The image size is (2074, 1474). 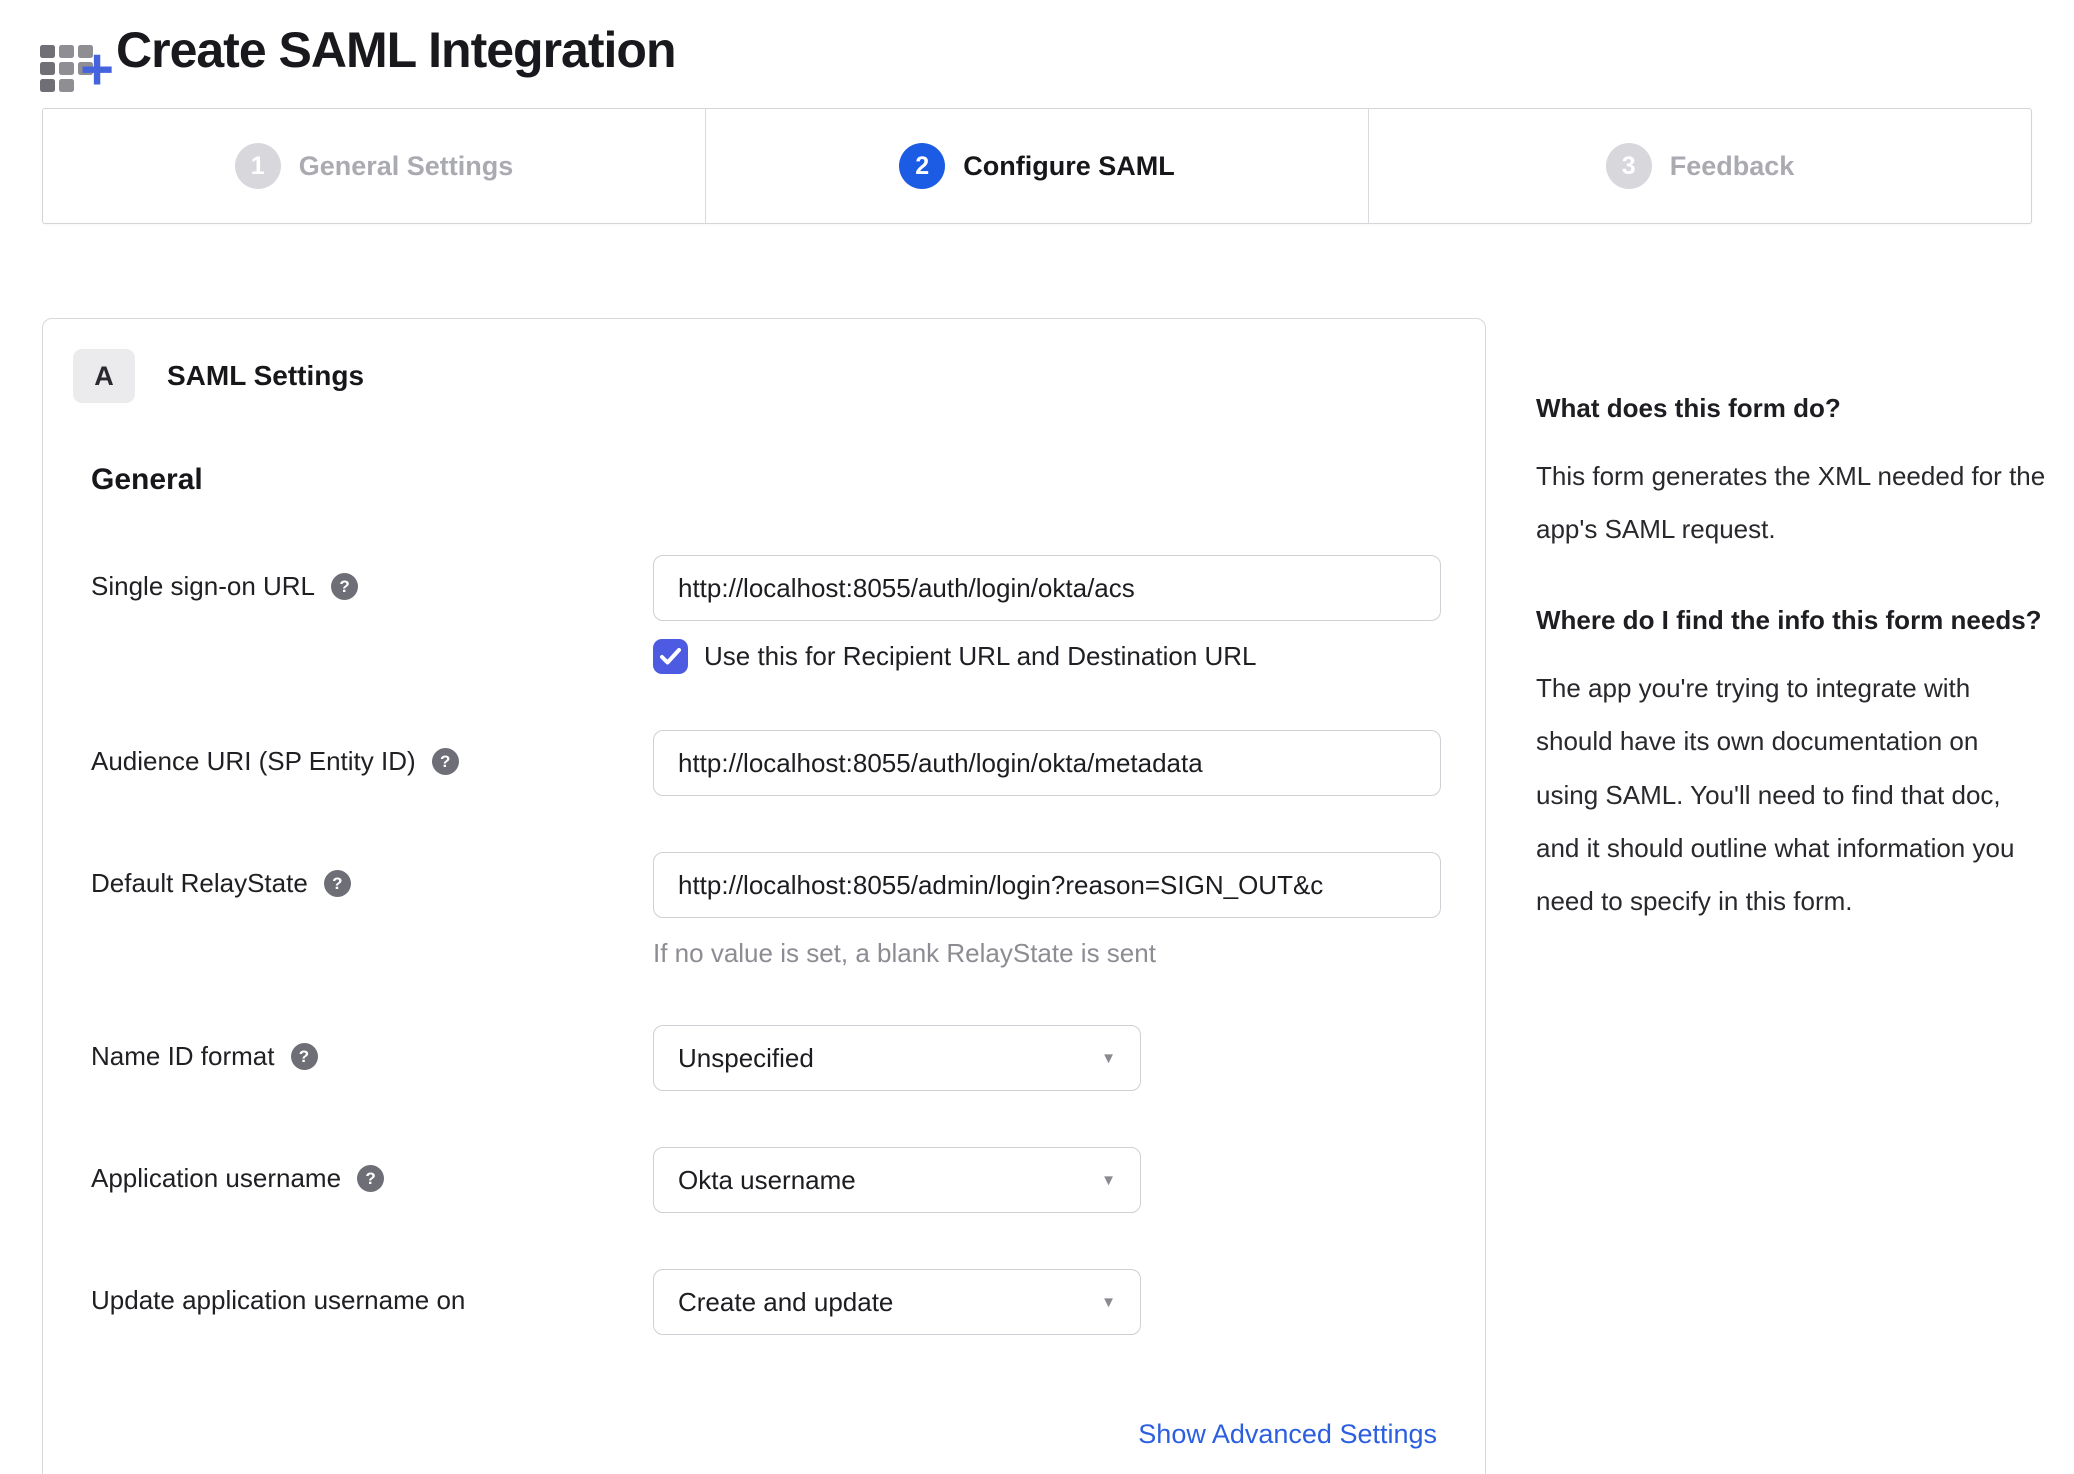 What do you see at coordinates (1628, 166) in the screenshot?
I see `step-3-circle: 3` at bounding box center [1628, 166].